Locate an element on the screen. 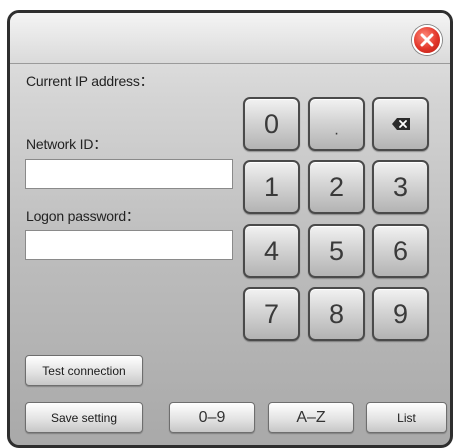 This screenshot has width=453, height=448. current-ip-label: Current IP address： is located at coordinates (90, 81).